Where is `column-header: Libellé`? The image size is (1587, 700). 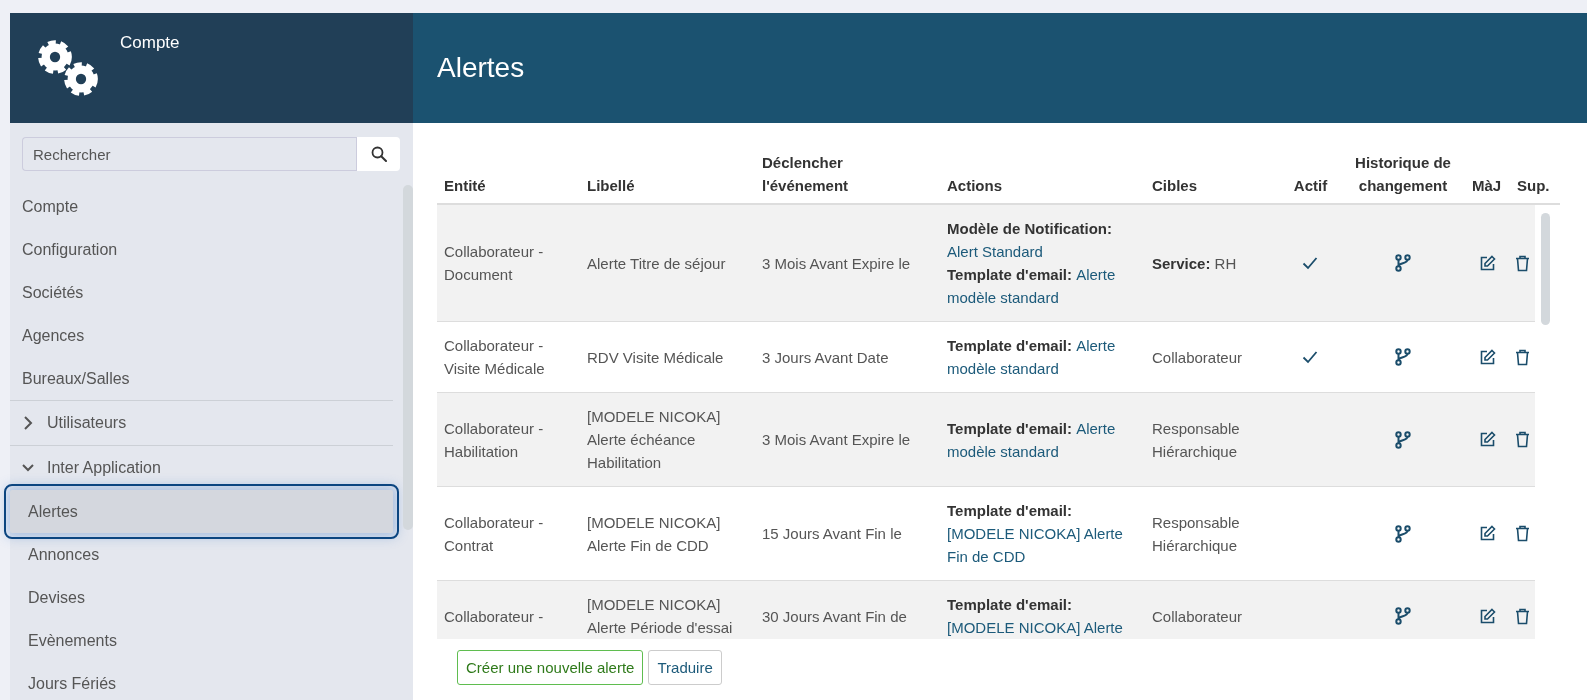
column-header: Libellé is located at coordinates (611, 186).